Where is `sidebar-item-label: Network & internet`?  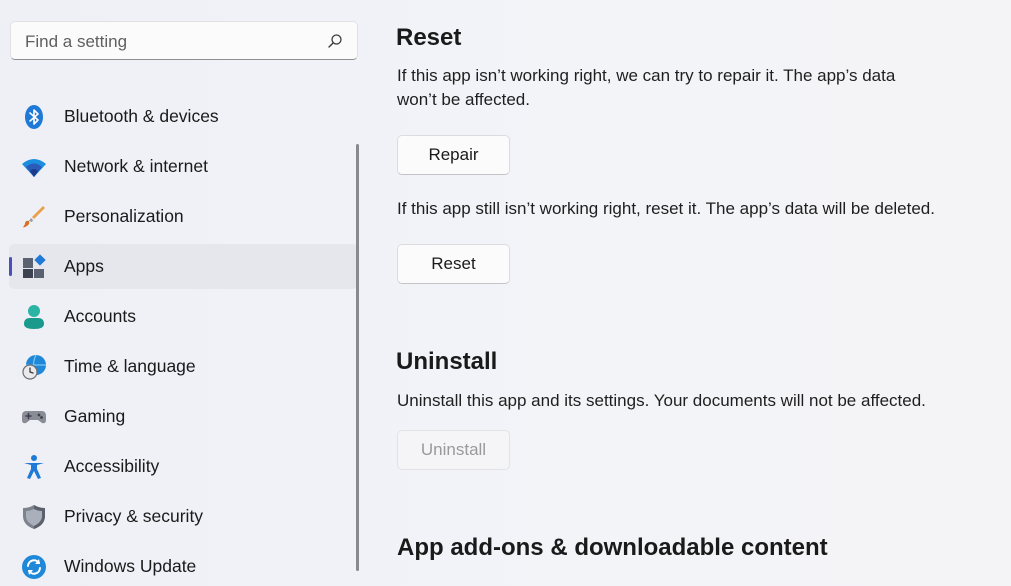 sidebar-item-label: Network & internet is located at coordinates (136, 166).